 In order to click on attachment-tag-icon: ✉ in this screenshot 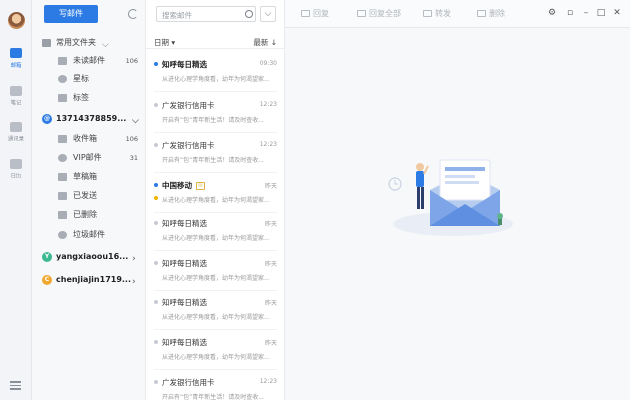, I will do `click(200, 186)`.